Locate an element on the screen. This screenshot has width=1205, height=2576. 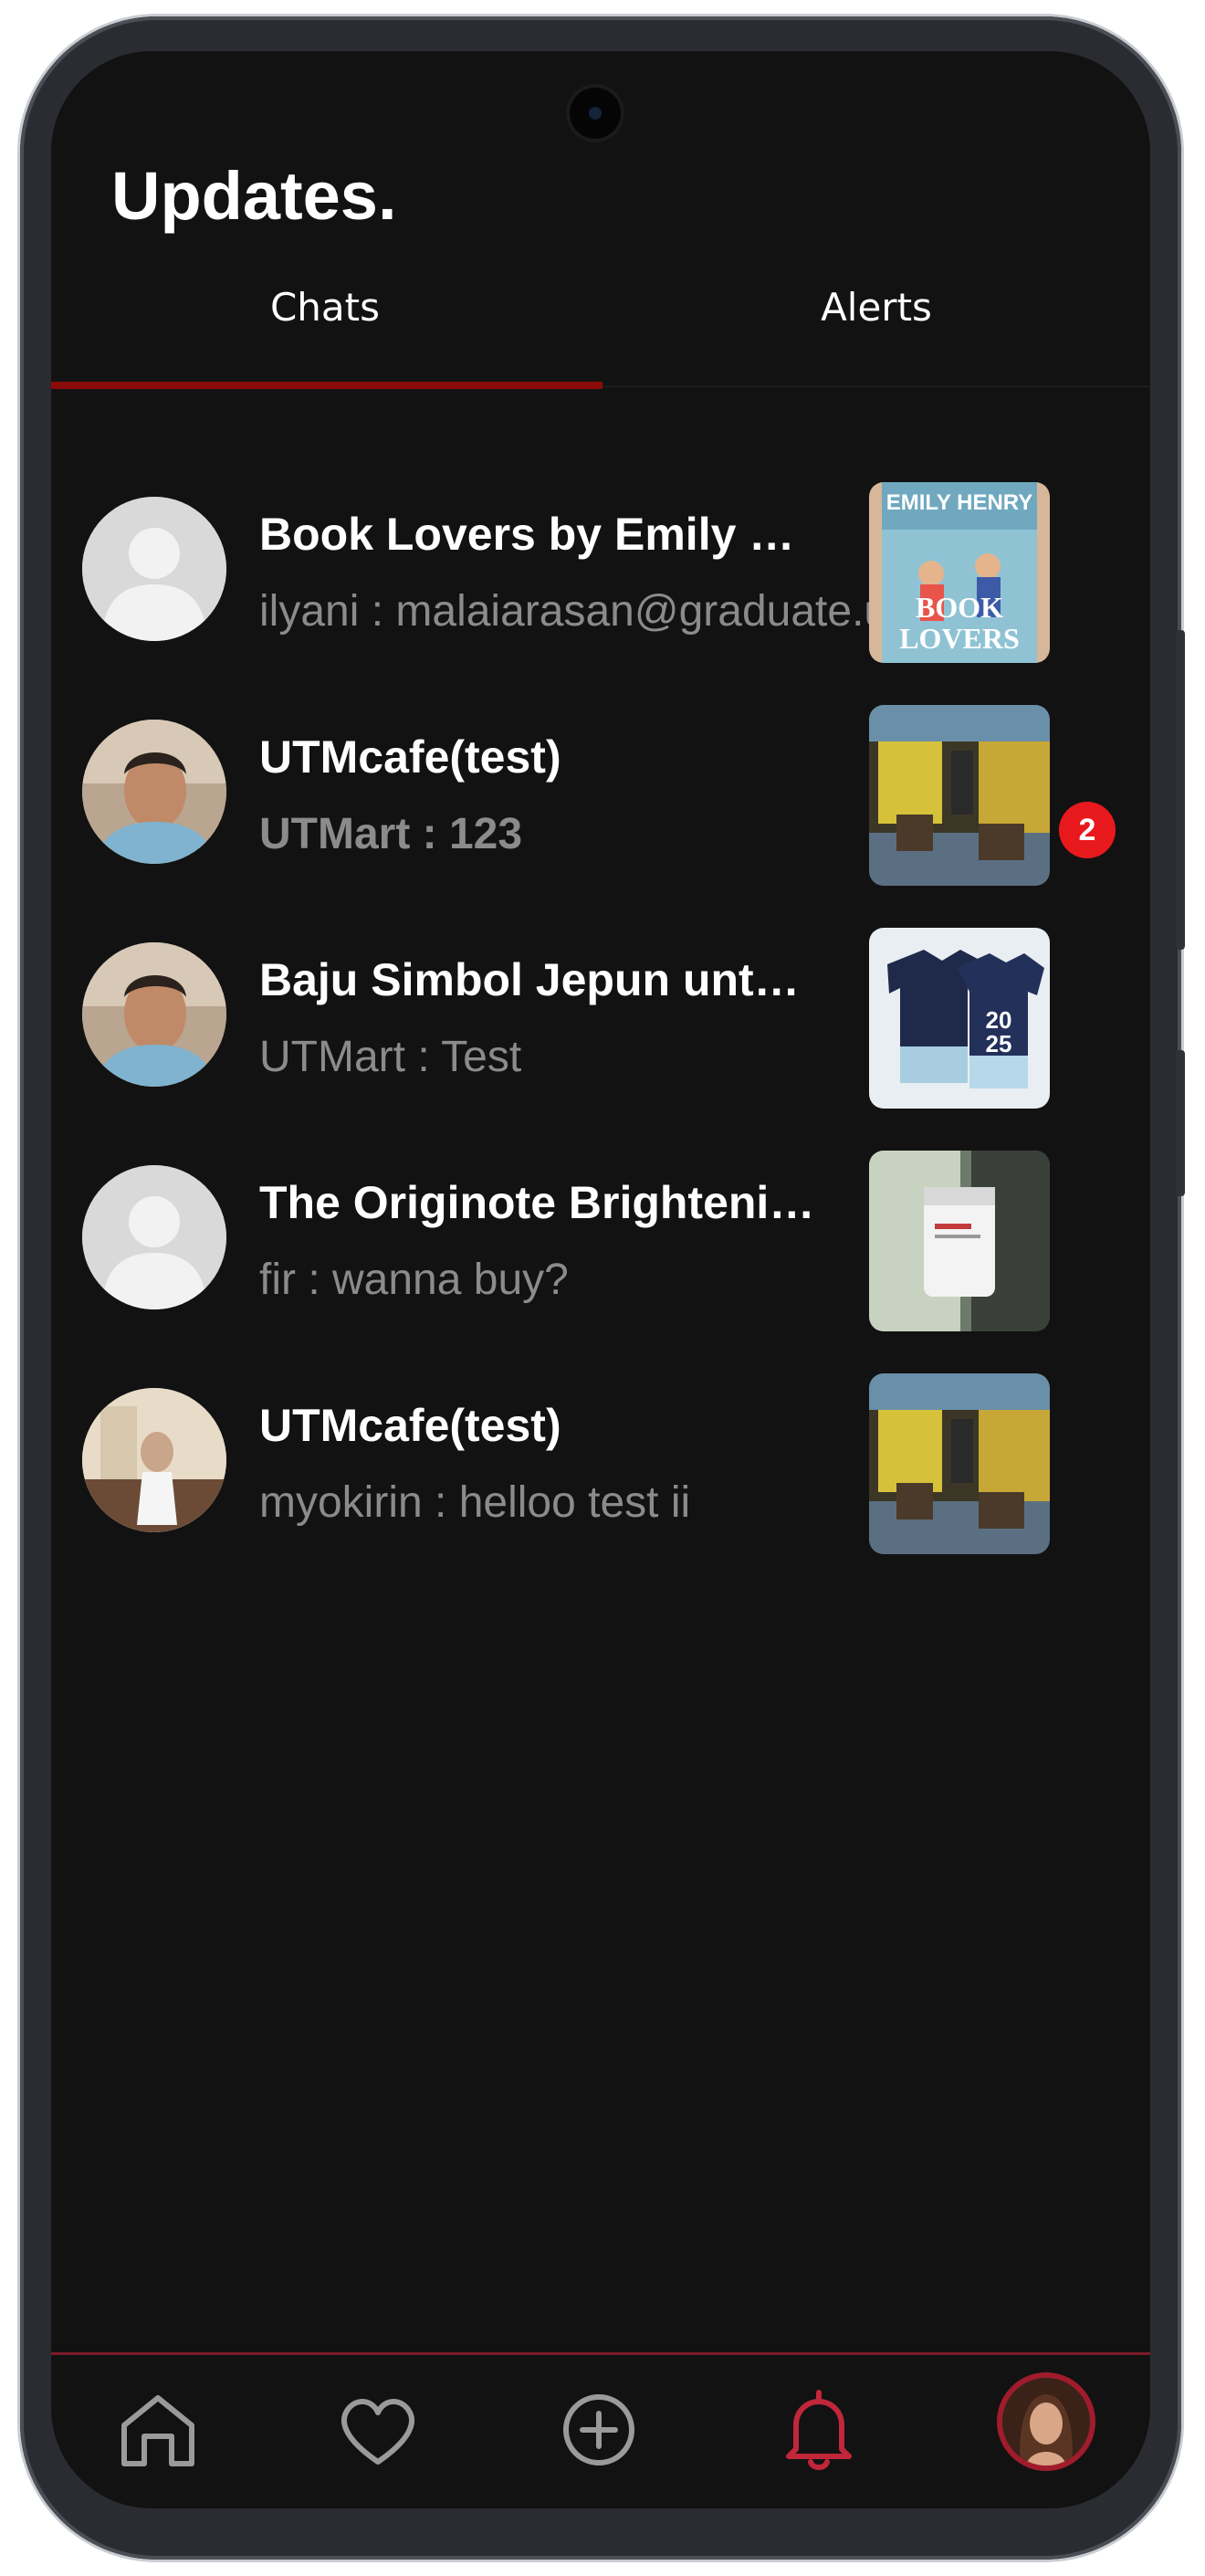
book-cover-image: EMILY HENRY BOOK LOVERS is located at coordinates (960, 572).